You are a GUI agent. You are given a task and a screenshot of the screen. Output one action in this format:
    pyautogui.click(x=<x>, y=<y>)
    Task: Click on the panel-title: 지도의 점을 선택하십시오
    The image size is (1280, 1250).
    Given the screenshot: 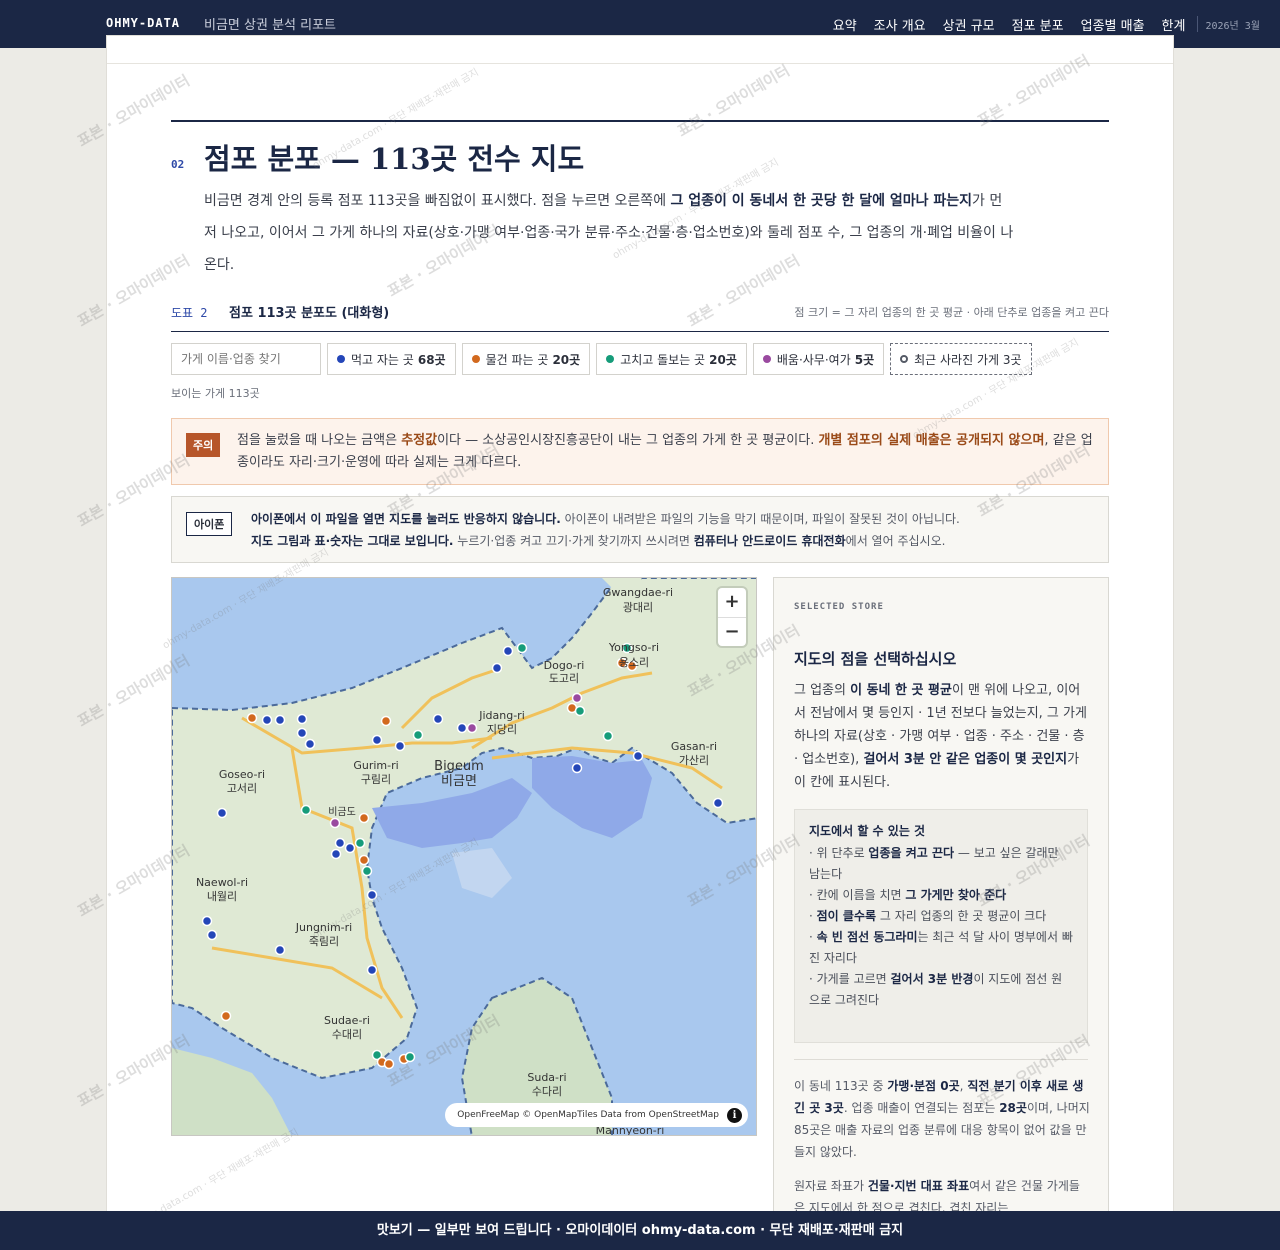 What is the action you would take?
    pyautogui.click(x=875, y=659)
    